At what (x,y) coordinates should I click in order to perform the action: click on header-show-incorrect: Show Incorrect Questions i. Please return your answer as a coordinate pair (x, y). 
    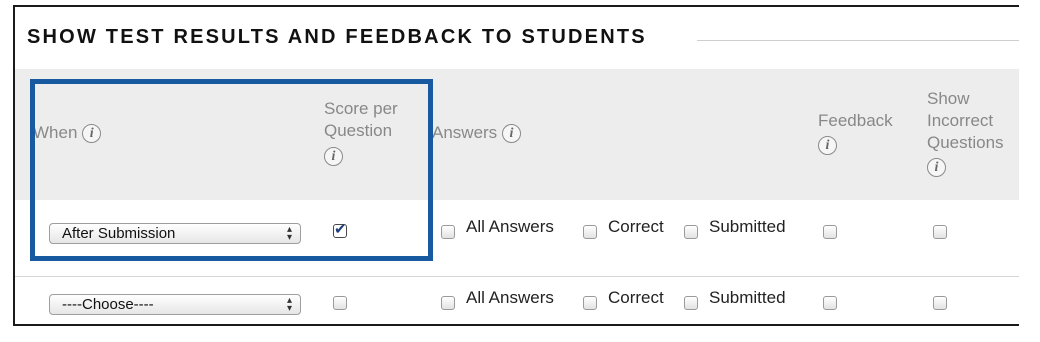
    Looking at the image, I should click on (965, 133).